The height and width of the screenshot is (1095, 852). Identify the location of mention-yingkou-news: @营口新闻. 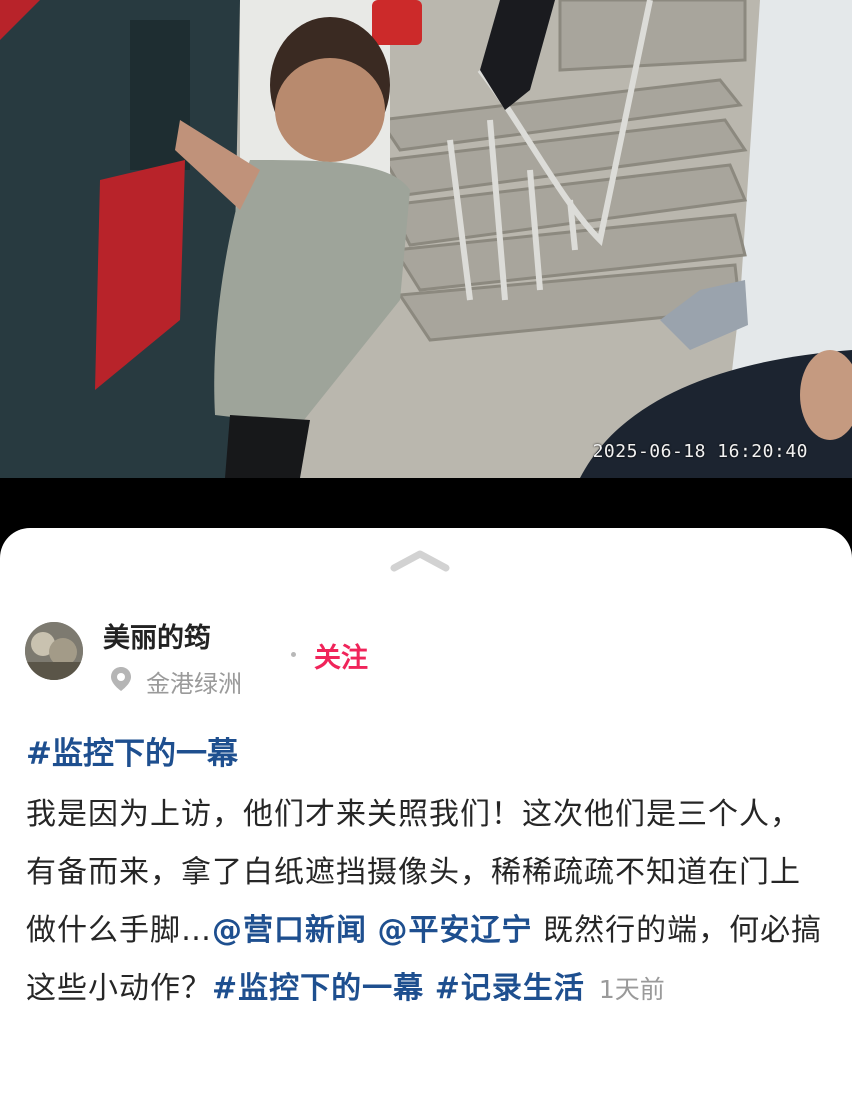
(289, 930).